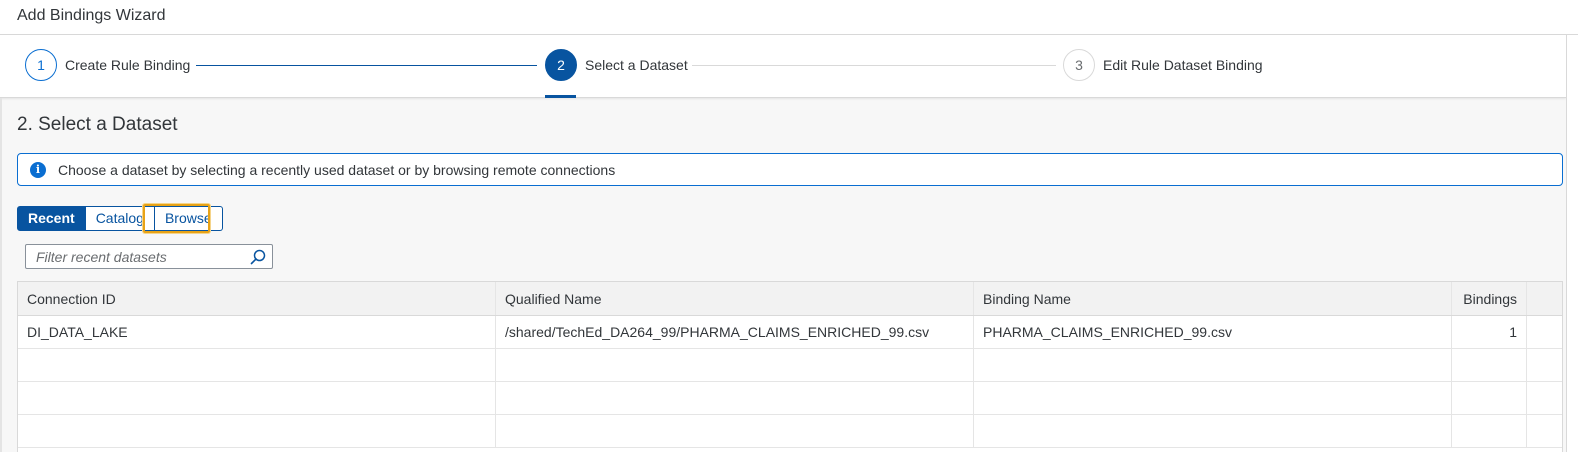  What do you see at coordinates (1079, 65) in the screenshot?
I see `step-3-indicator: 3` at bounding box center [1079, 65].